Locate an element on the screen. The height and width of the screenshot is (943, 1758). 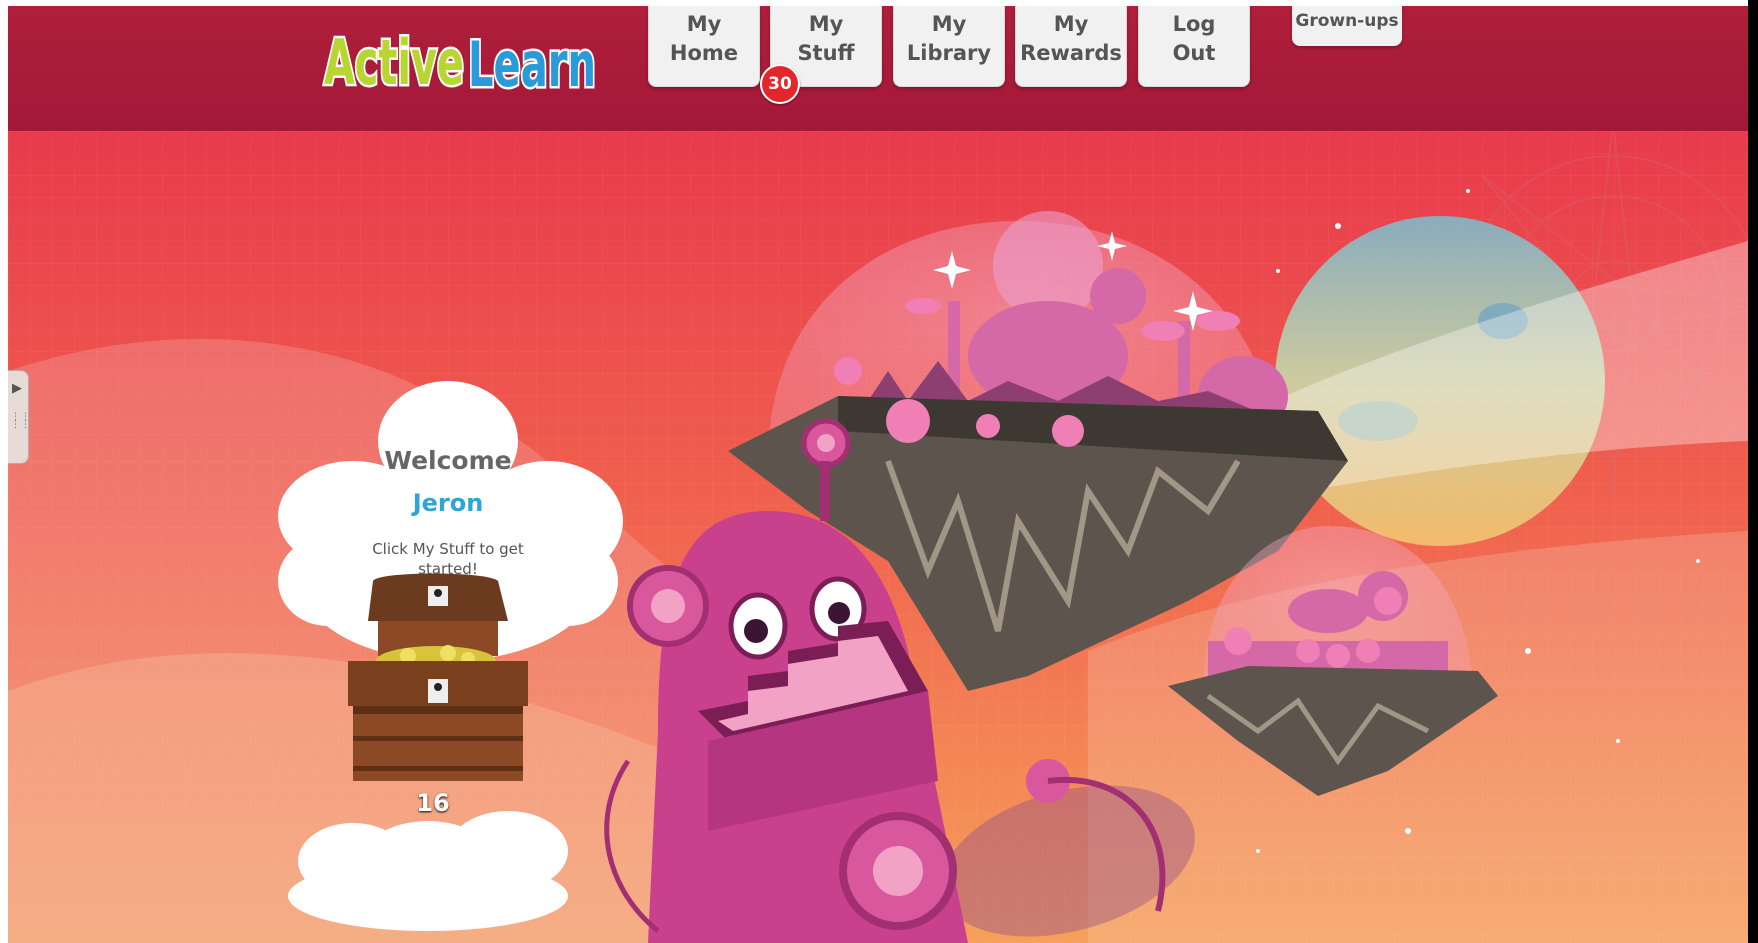
side-panel-toggle: ▶ ⋮⋮ ⋮⋮ is located at coordinates (19, 417).